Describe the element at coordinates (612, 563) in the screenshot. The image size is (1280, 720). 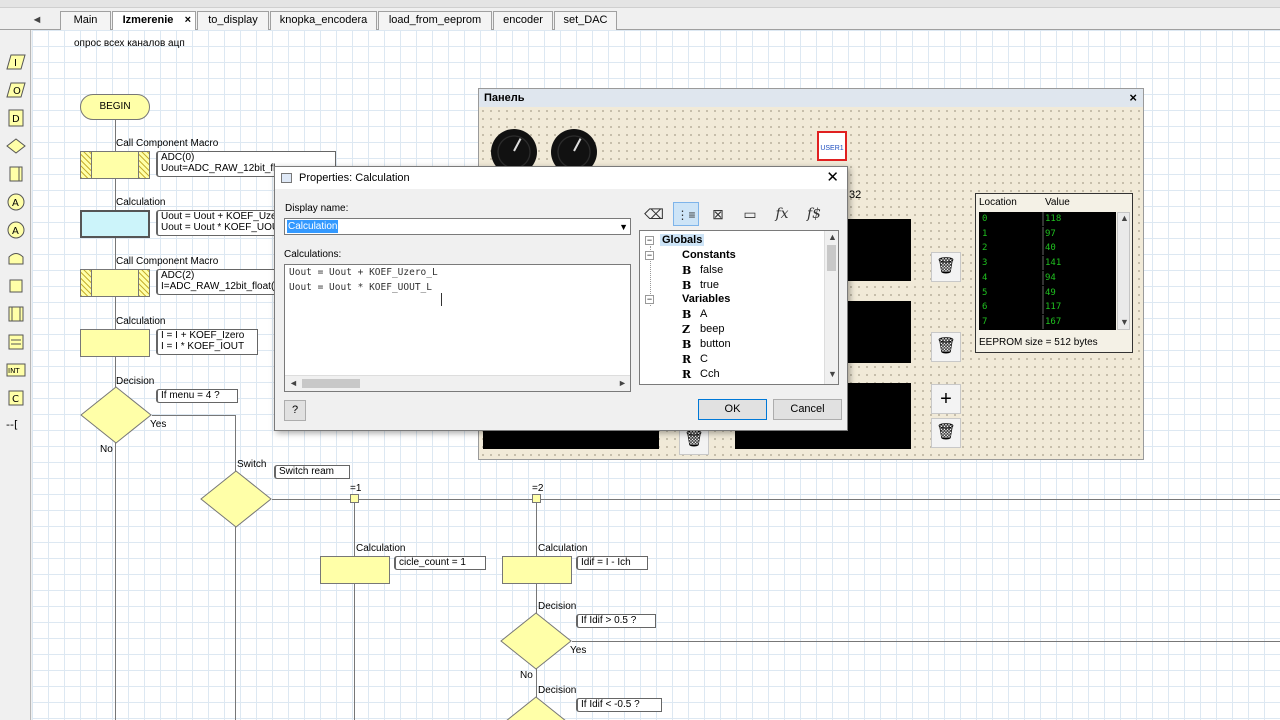
I see `calc4-note: Idif = I - Ich` at that location.